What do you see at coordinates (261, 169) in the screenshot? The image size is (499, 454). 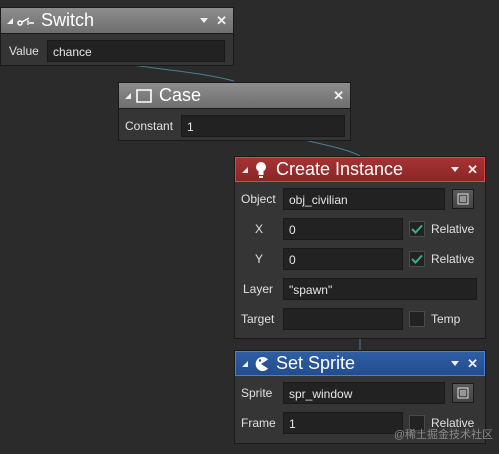 I see `lightbulb-icon` at bounding box center [261, 169].